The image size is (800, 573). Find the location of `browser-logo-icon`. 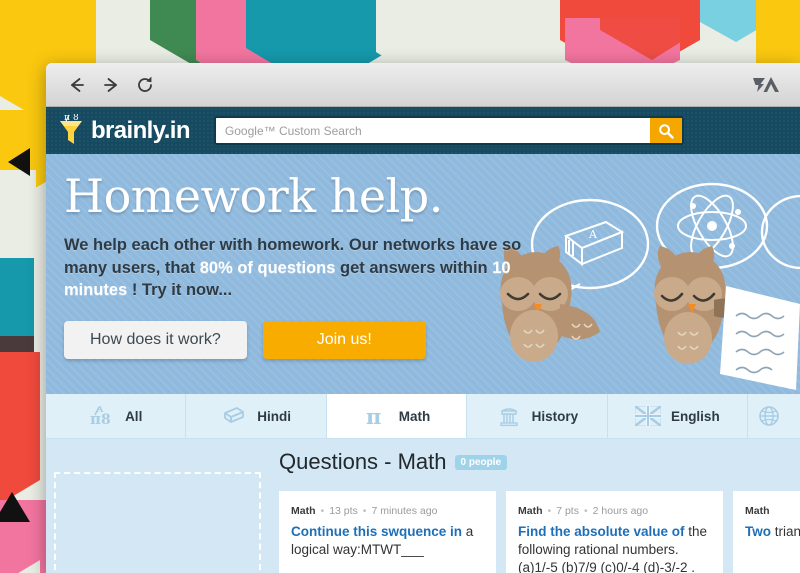

browser-logo-icon is located at coordinates (766, 84).